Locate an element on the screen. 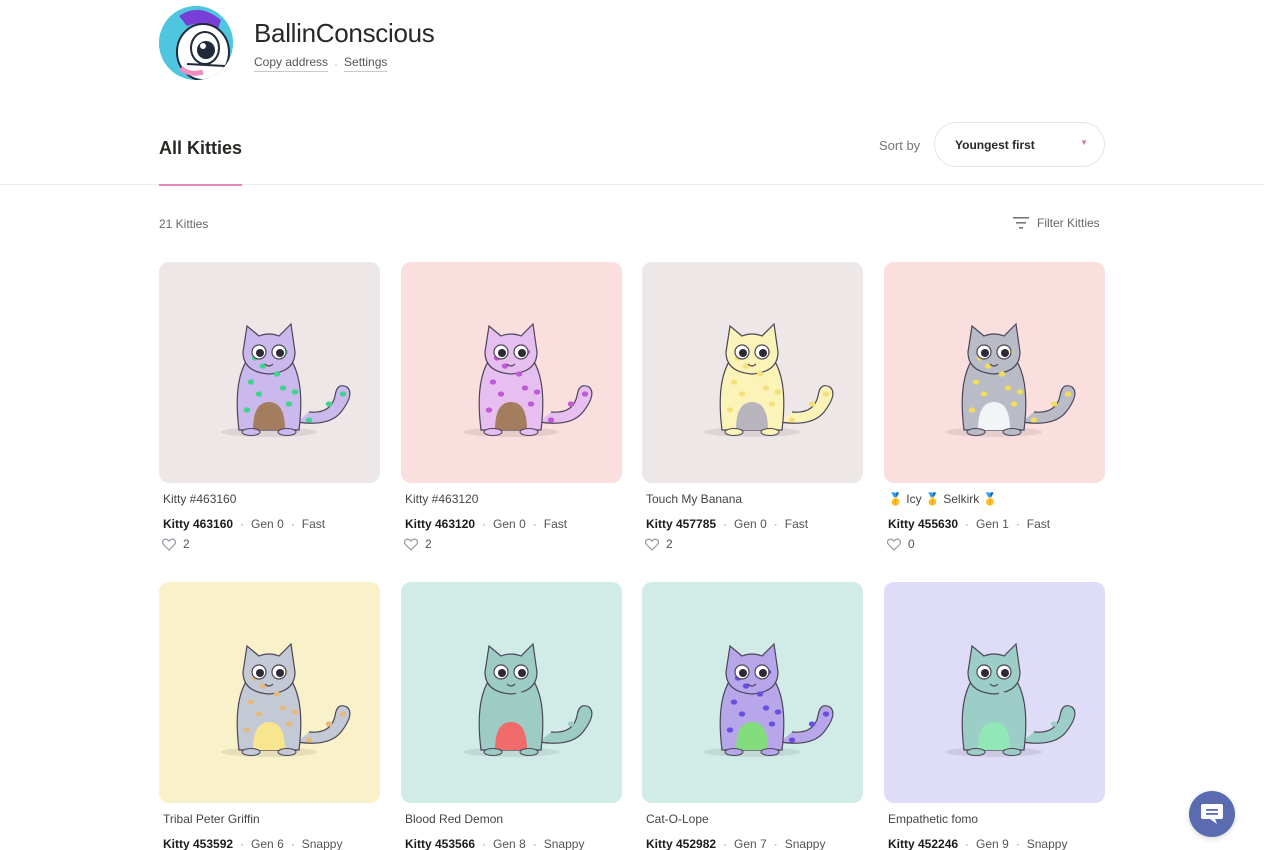 Image resolution: width=1264 pixels, height=850 pixels. chat-button is located at coordinates (1212, 814).